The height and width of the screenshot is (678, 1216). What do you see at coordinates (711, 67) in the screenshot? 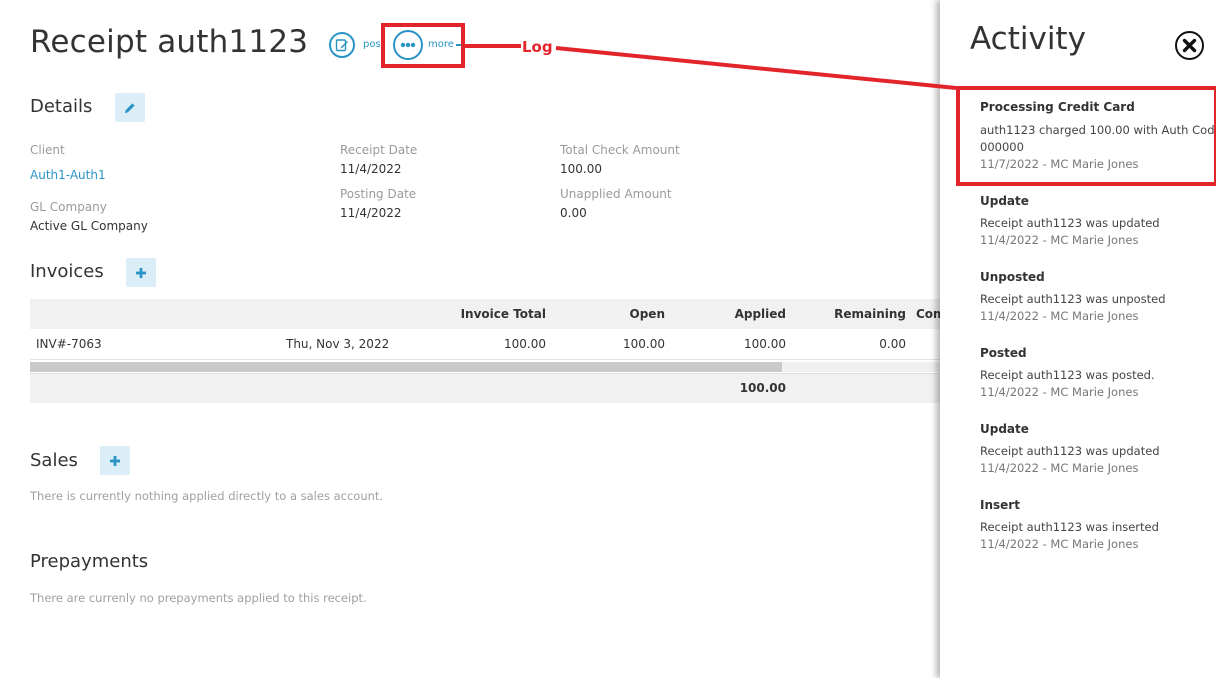
I see `annotation-arrow` at bounding box center [711, 67].